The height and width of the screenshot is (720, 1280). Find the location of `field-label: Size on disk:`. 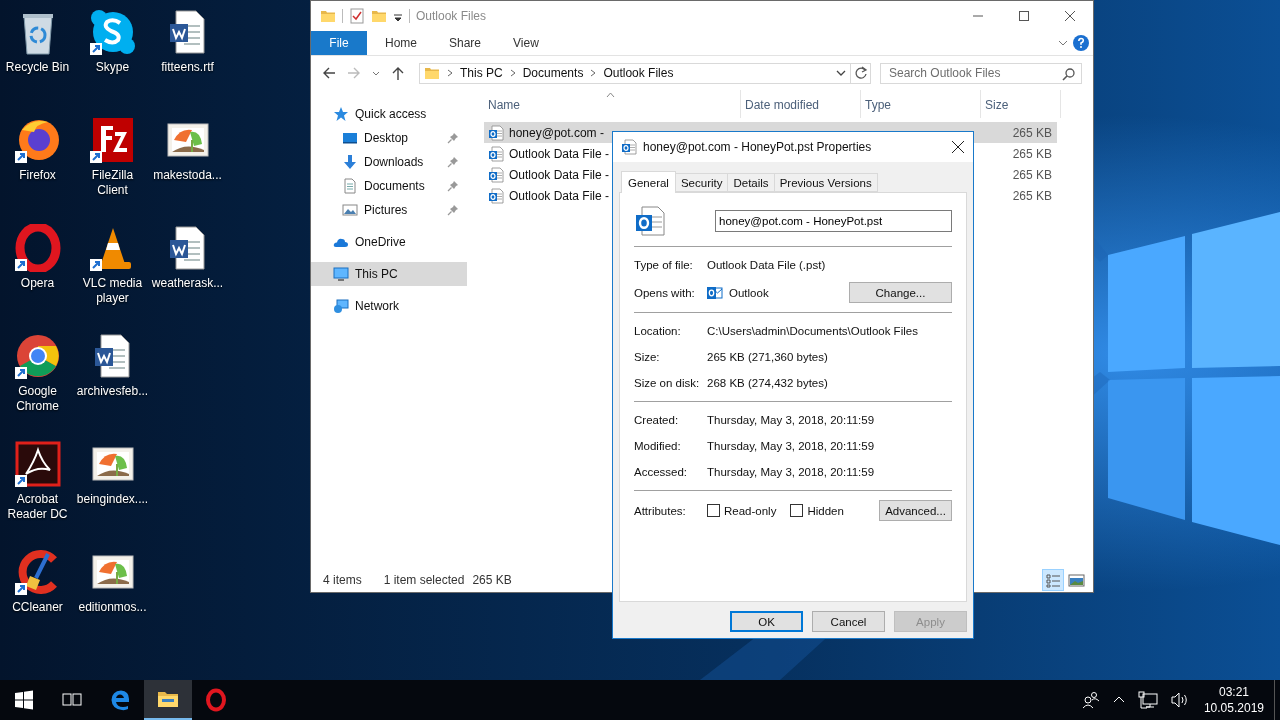

field-label: Size on disk: is located at coordinates (667, 383).